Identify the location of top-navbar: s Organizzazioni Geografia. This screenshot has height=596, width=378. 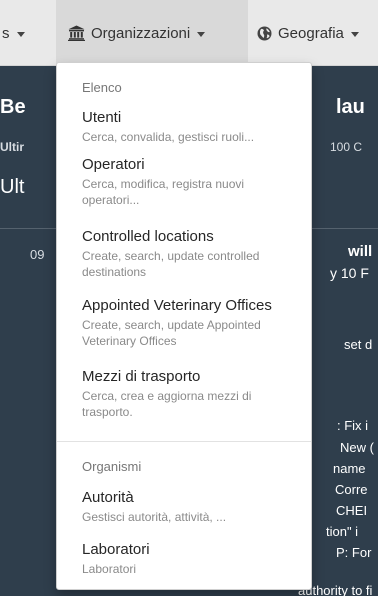
(189, 33).